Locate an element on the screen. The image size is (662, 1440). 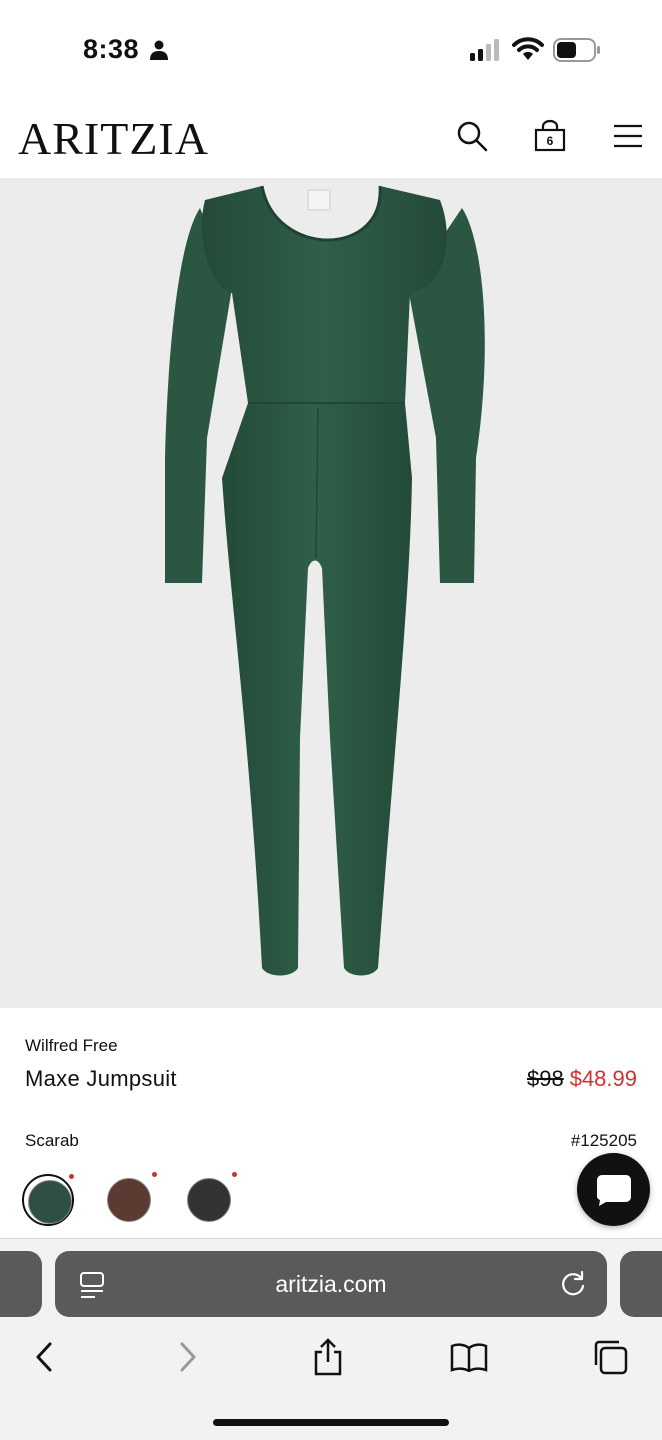
site-header: ARITZIA 6 is located at coordinates (331, 139).